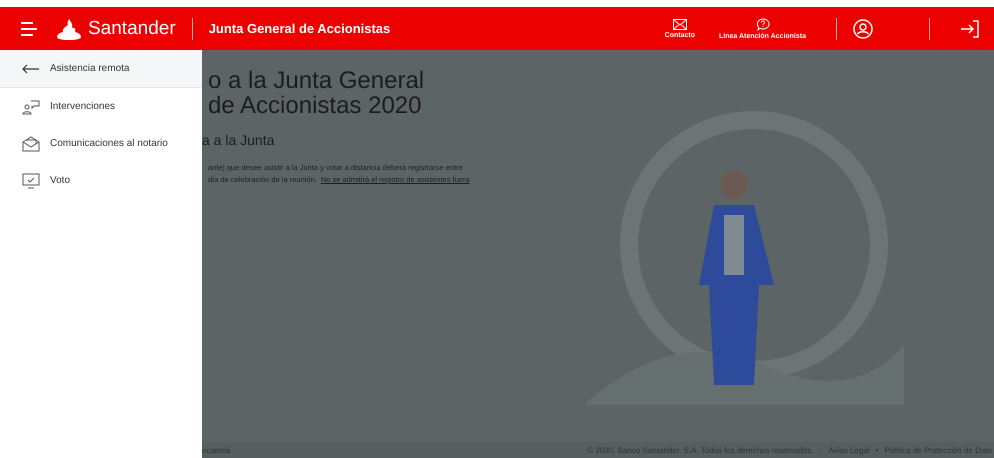 The width and height of the screenshot is (994, 458). Describe the element at coordinates (970, 28) in the screenshot. I see `logout-icon` at that location.